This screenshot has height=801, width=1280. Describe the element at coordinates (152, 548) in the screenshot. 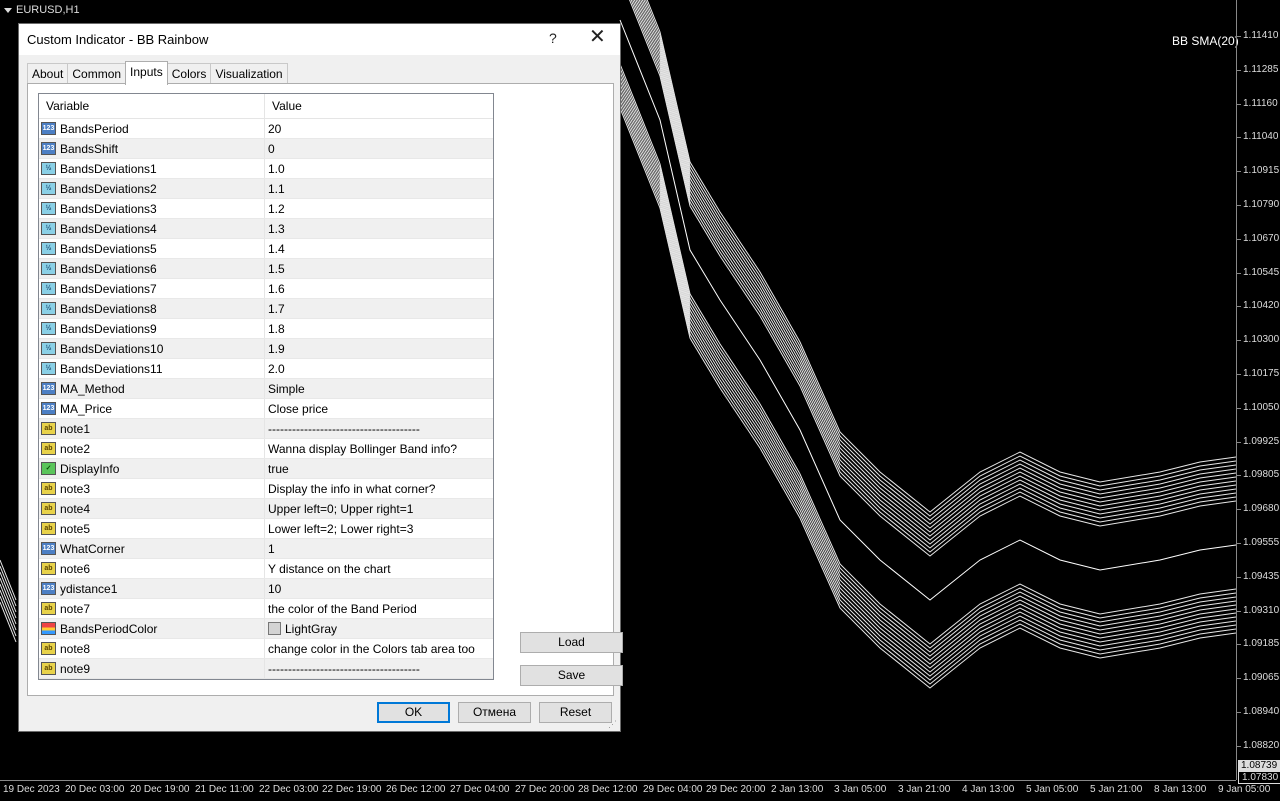

I see `variable-cell: 123 WhatCorner` at that location.